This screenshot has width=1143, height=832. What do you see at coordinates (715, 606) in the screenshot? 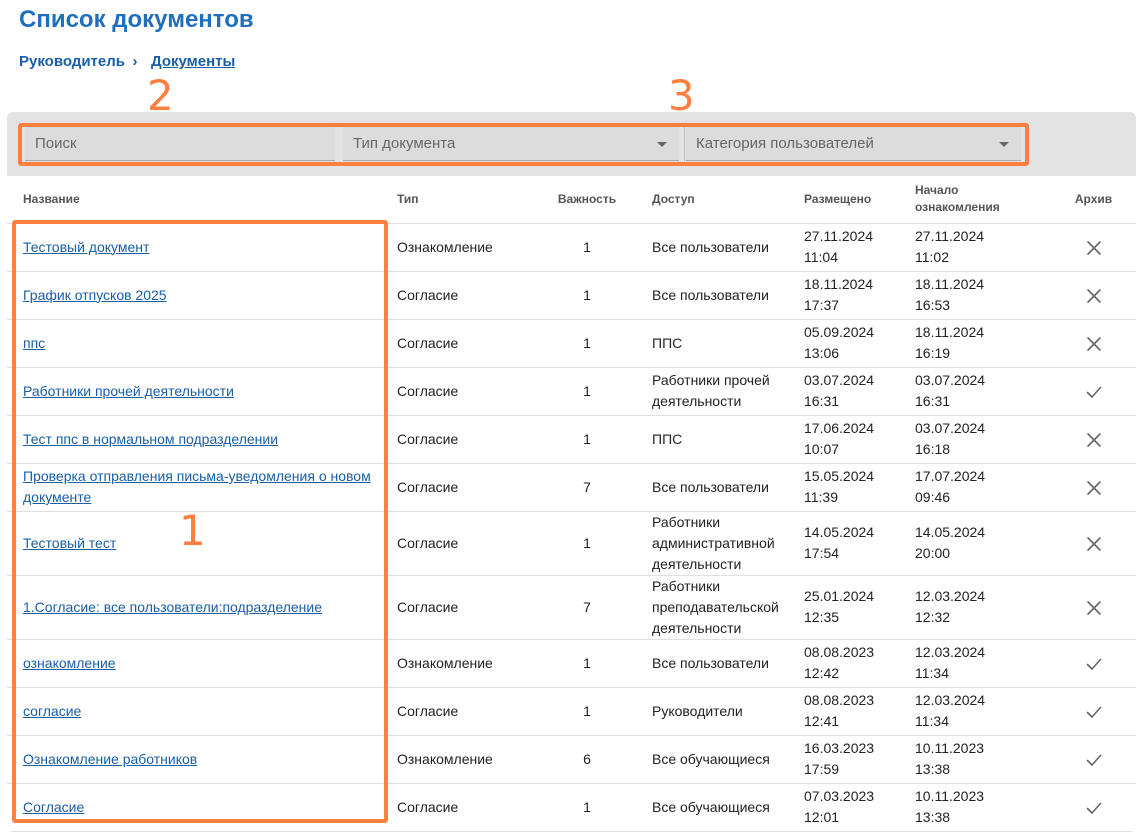
I see `access-text: Работники преподавательской деятельности` at bounding box center [715, 606].